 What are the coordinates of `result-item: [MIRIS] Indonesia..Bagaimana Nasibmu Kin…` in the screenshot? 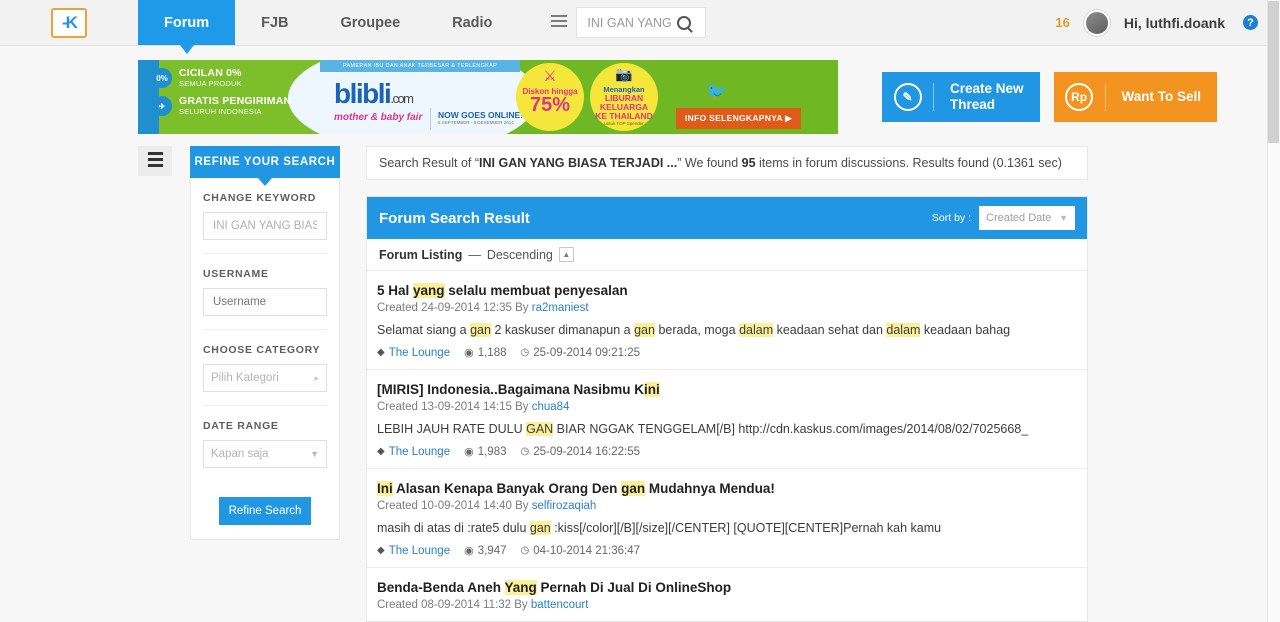 It's located at (727, 419).